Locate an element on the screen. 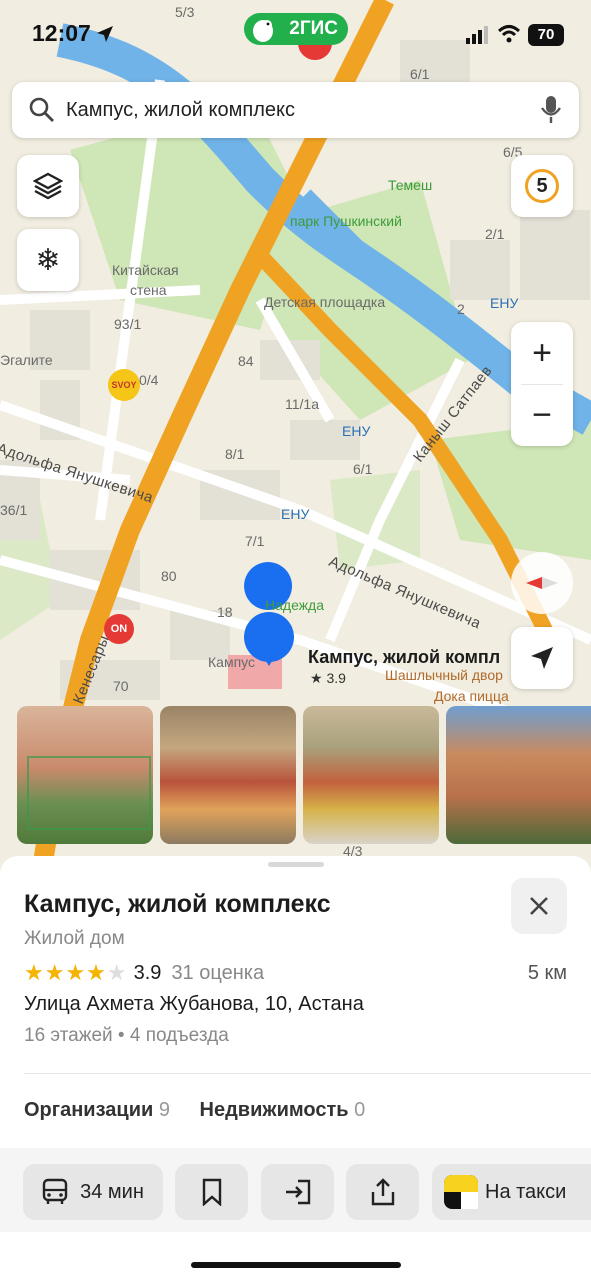  reviews-count: 31 оценка is located at coordinates (217, 973).